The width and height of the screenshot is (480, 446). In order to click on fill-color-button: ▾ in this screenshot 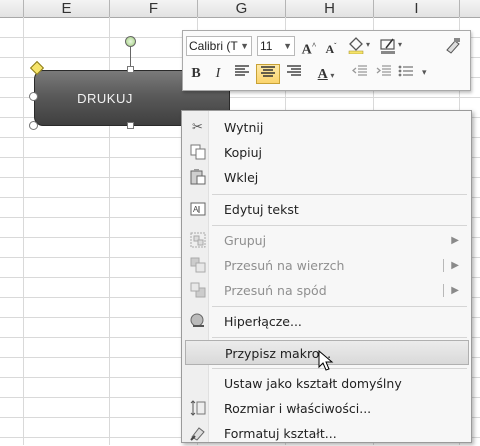, I will do `click(359, 46)`.